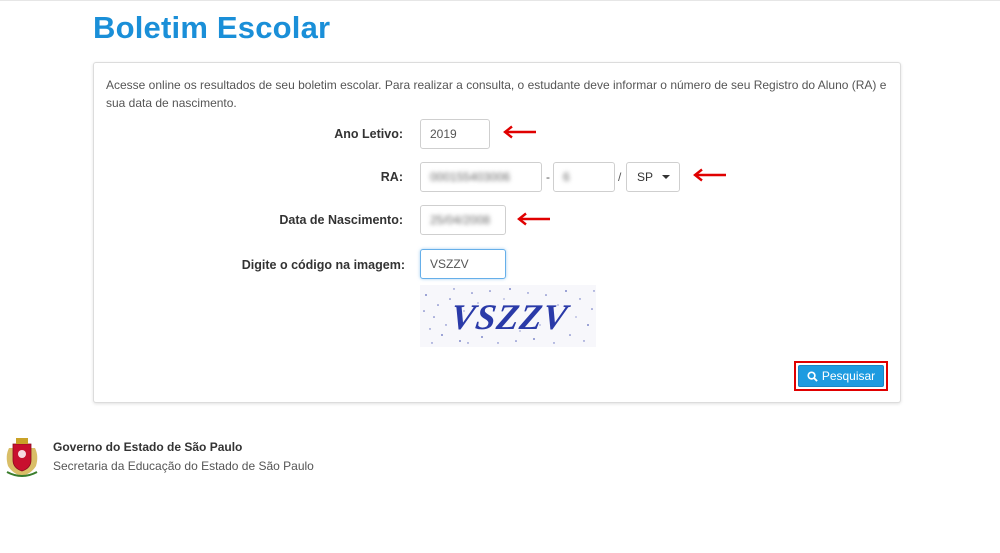  Describe the element at coordinates (666, 177) in the screenshot. I see `caret-down-icon` at that location.